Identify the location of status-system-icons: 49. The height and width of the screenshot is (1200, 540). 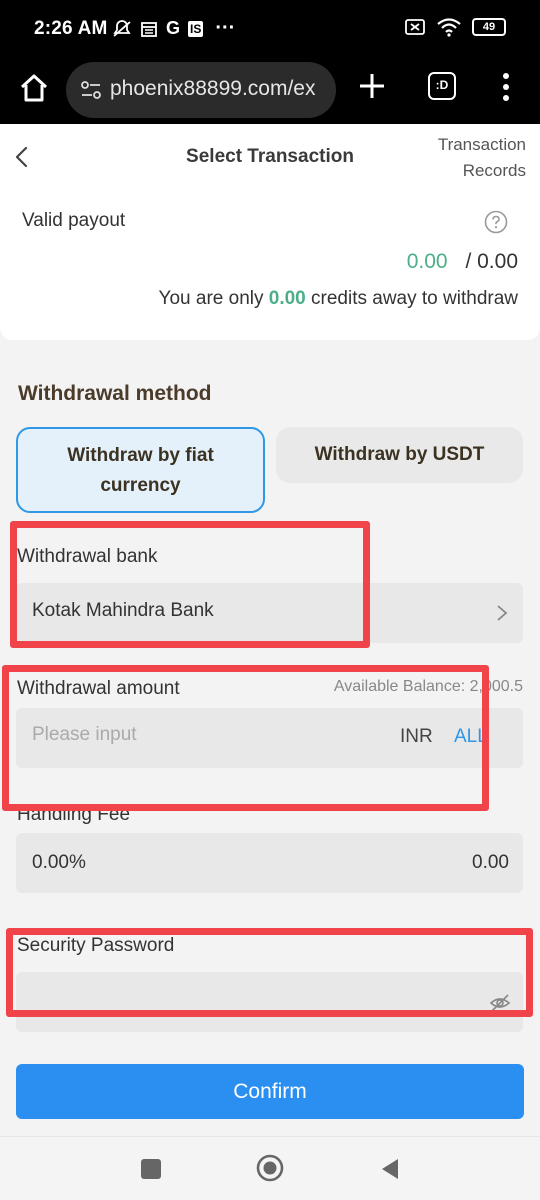
(455, 27).